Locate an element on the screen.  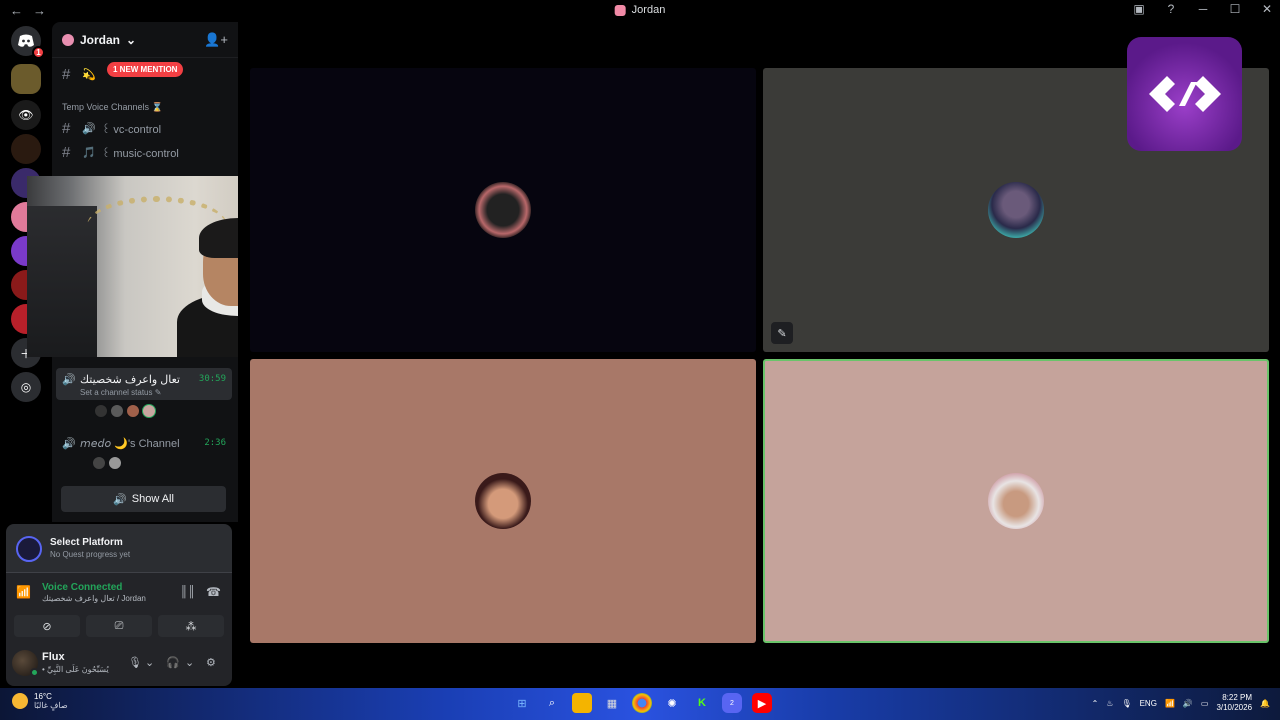
weather-widget: 16°C صافٍ غالبًا is located at coordinates (40, 701).